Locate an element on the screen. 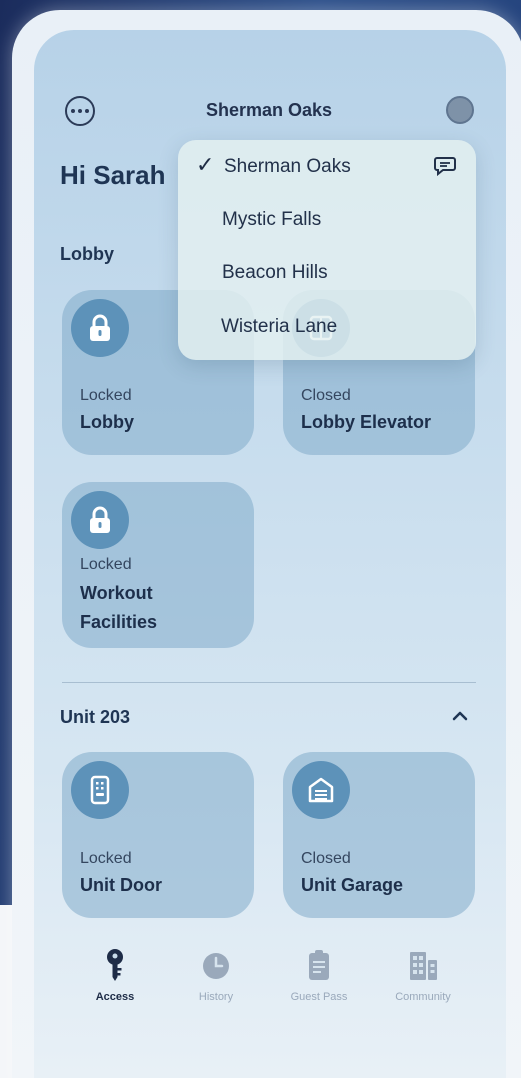  avatar is located at coordinates (460, 110).